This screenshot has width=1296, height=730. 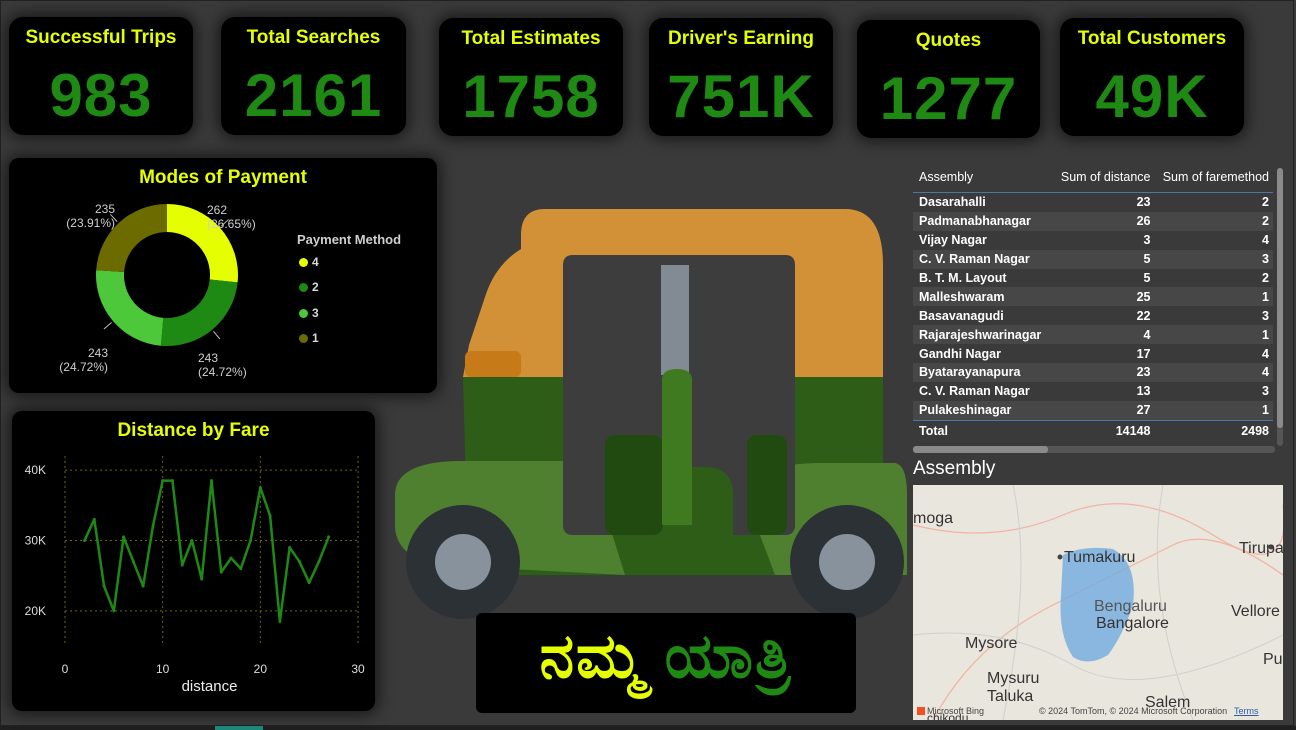 I want to click on table-row: Byatarayanapura 23 4, so click(x=1093, y=372).